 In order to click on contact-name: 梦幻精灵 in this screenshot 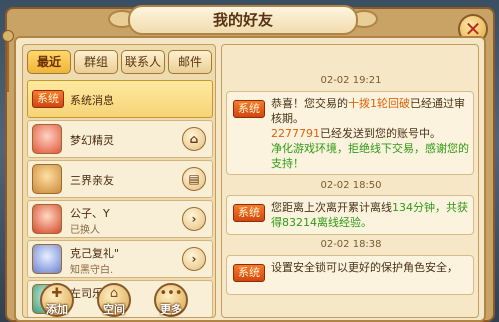, I will do `click(92, 140)`.